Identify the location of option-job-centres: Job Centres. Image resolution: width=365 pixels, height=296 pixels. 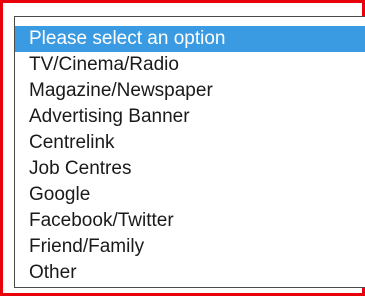
(190, 169).